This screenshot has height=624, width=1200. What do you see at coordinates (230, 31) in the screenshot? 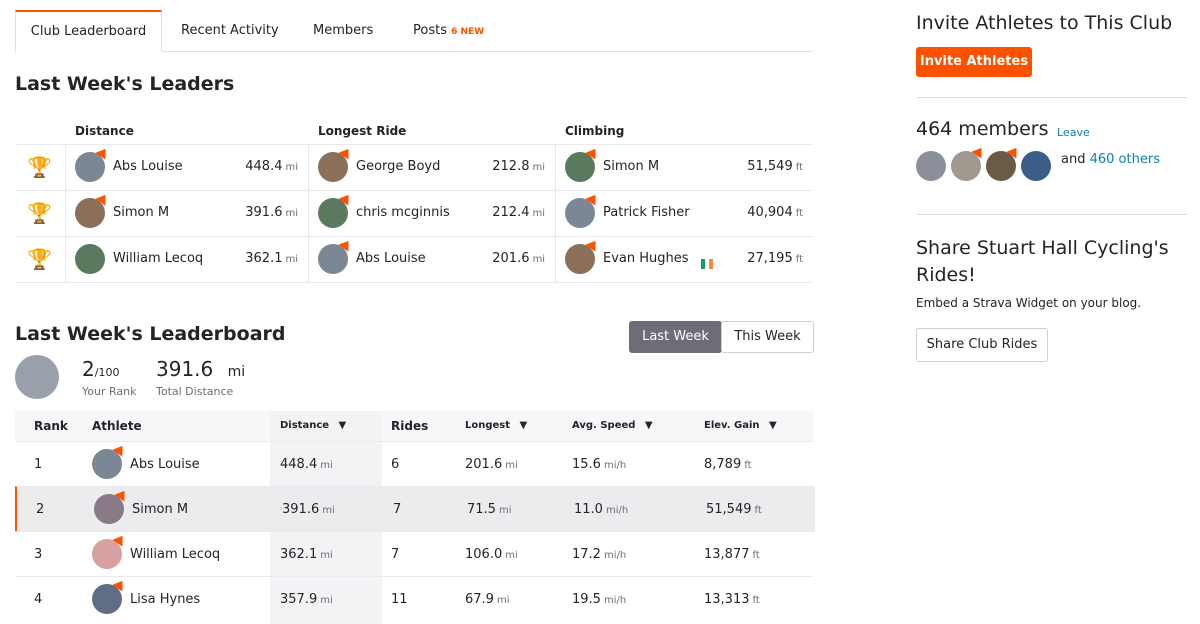
I see `tab-recent-activity: Recent Activity` at bounding box center [230, 31].